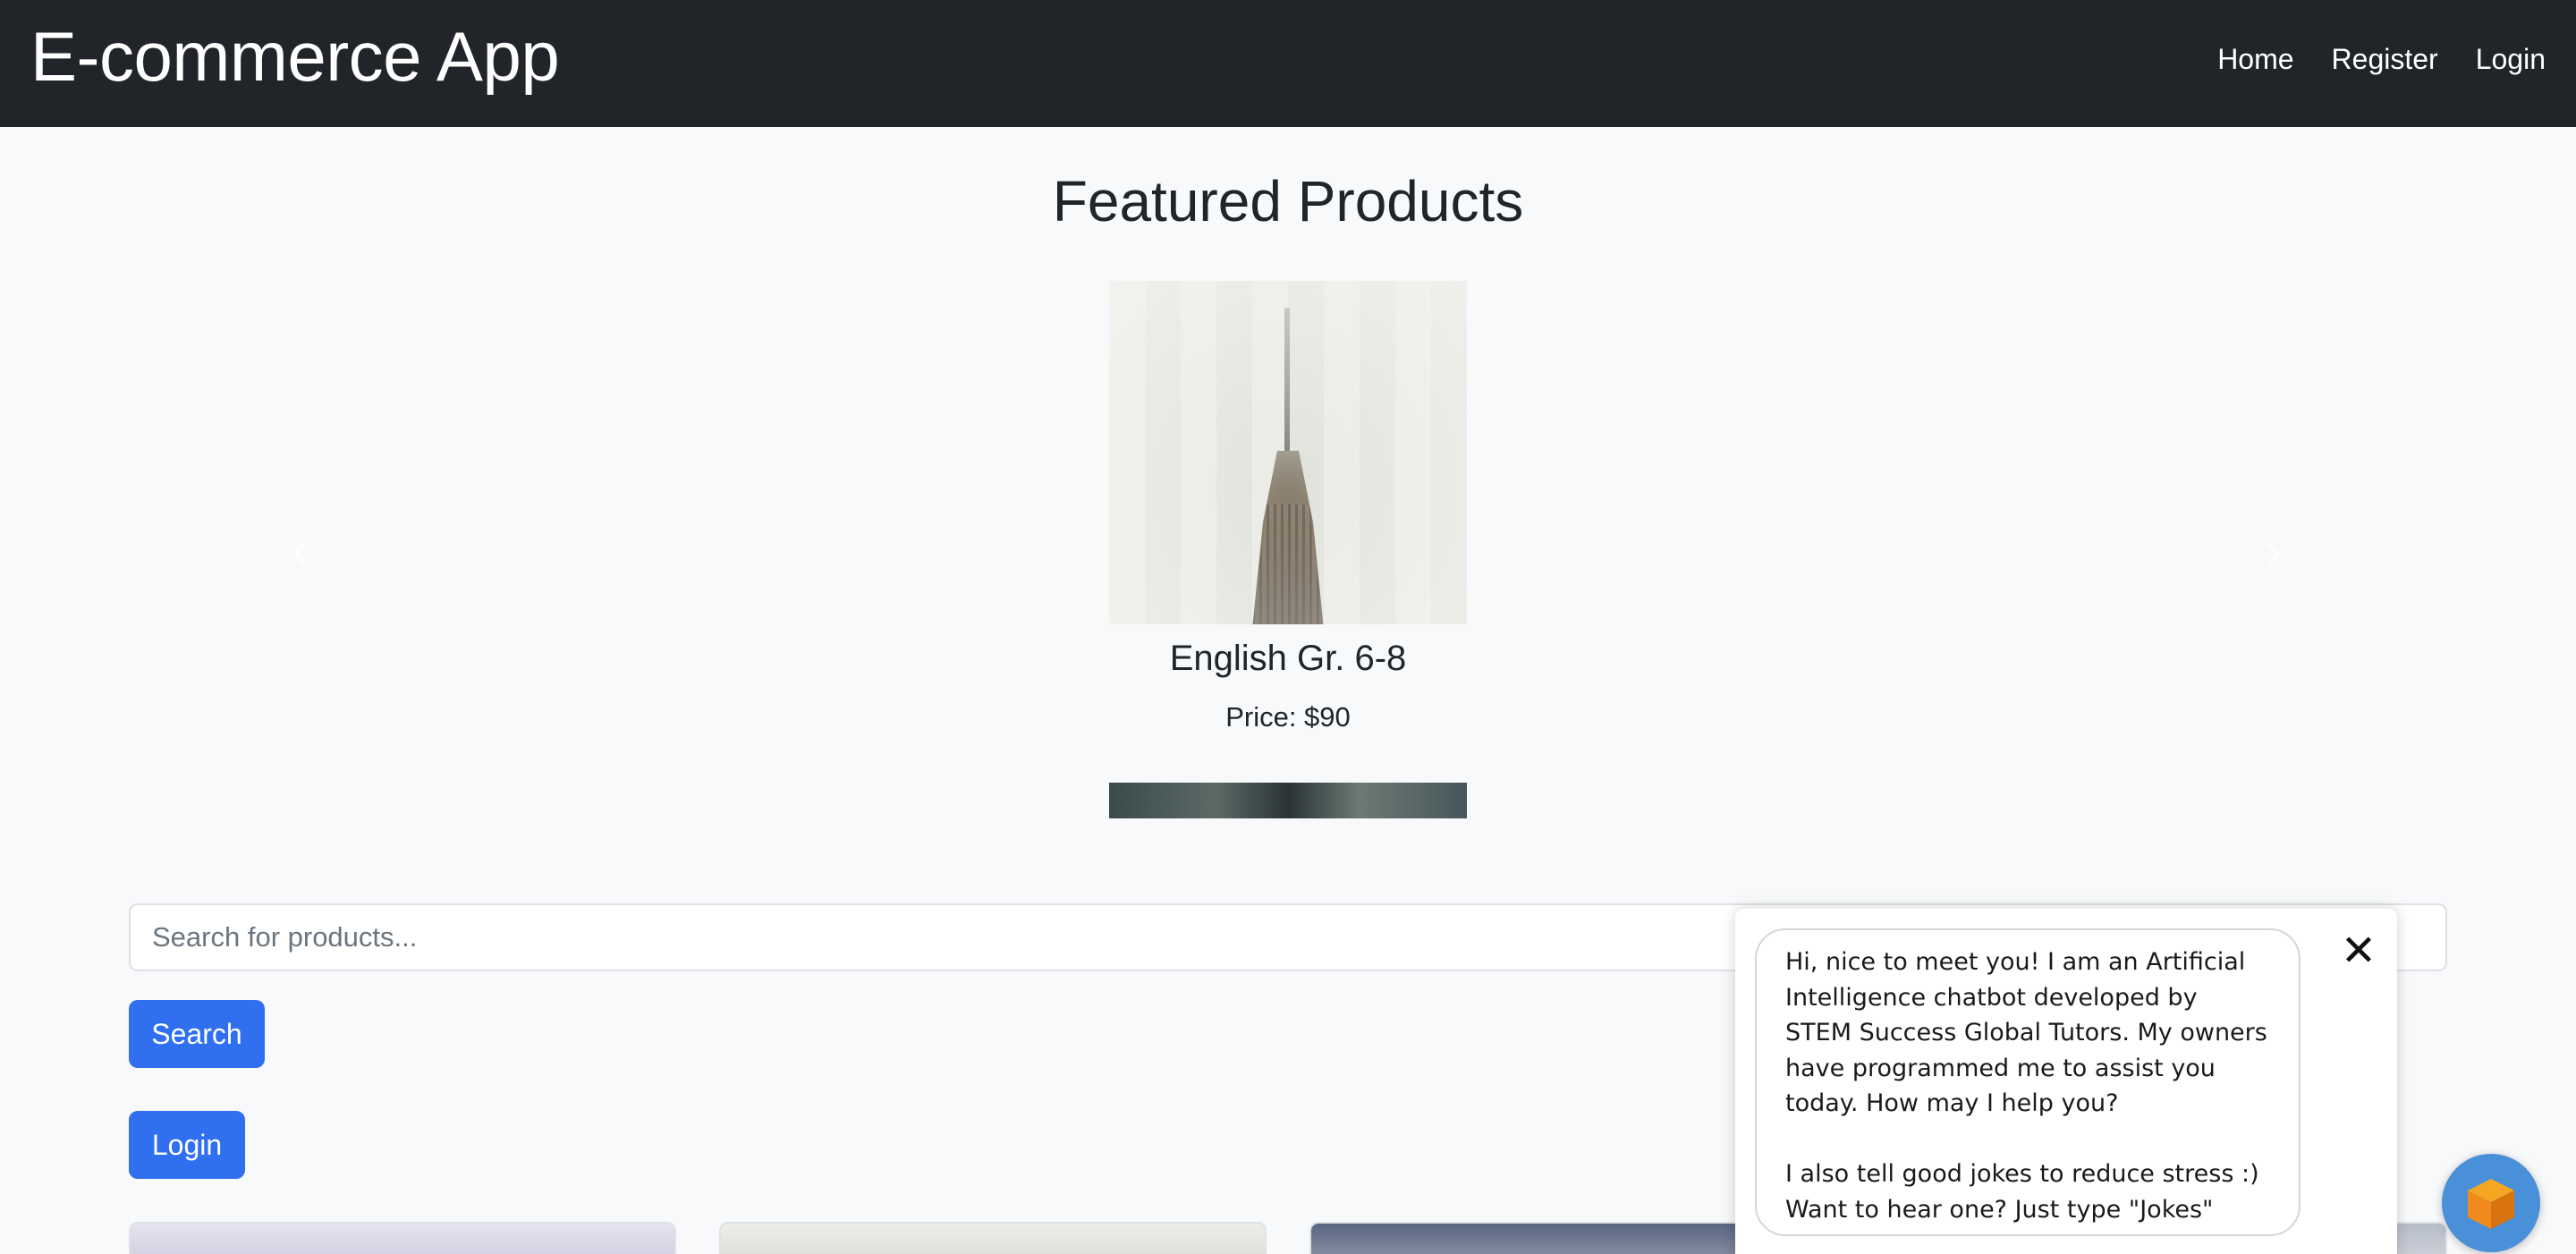 The height and width of the screenshot is (1254, 2576). I want to click on search-button: Search, so click(197, 1034).